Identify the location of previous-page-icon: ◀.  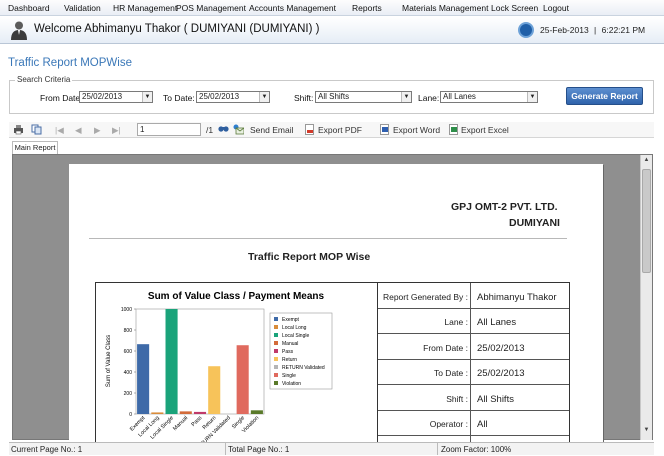
(78, 130).